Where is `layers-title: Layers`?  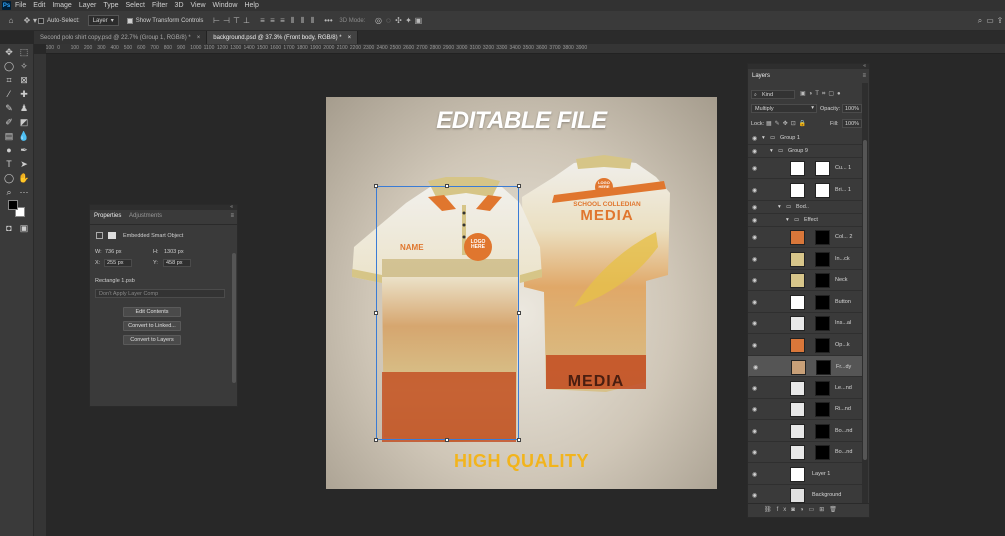
layers-title: Layers is located at coordinates (761, 76).